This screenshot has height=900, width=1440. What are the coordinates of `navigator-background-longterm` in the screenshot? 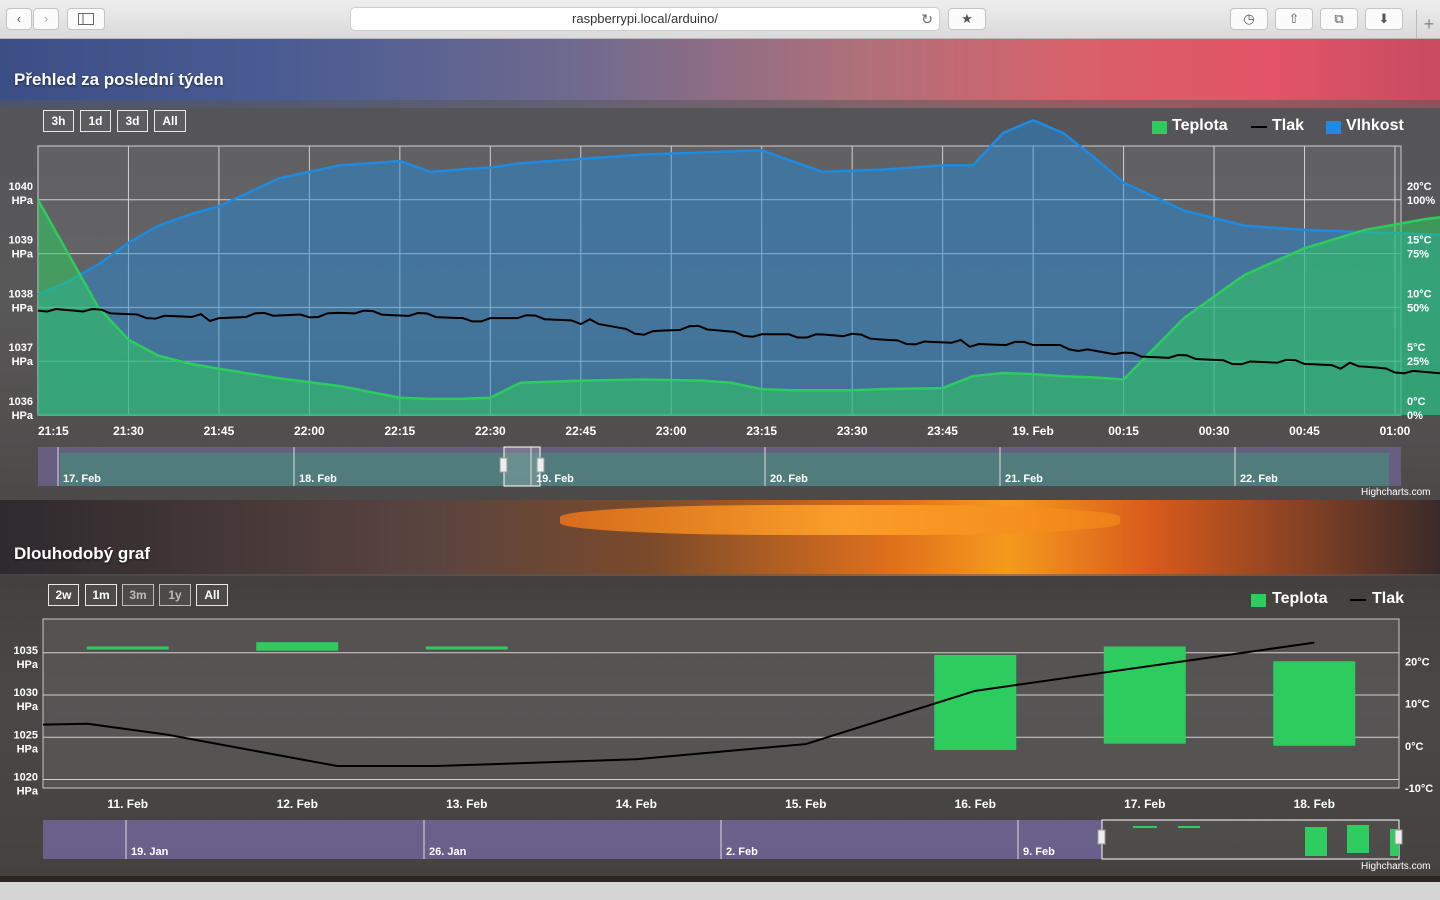 It's located at (572, 839).